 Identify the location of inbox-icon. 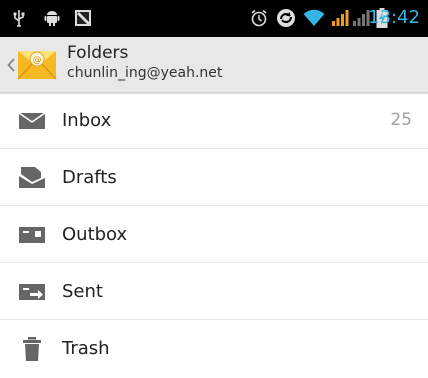
(32, 121).